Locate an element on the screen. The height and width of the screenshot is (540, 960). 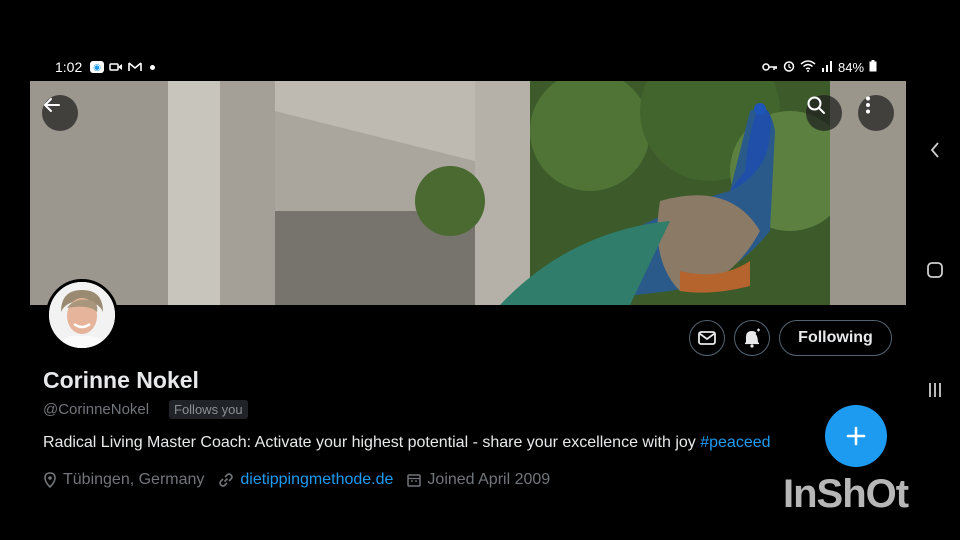
home-square-icon is located at coordinates (935, 270).